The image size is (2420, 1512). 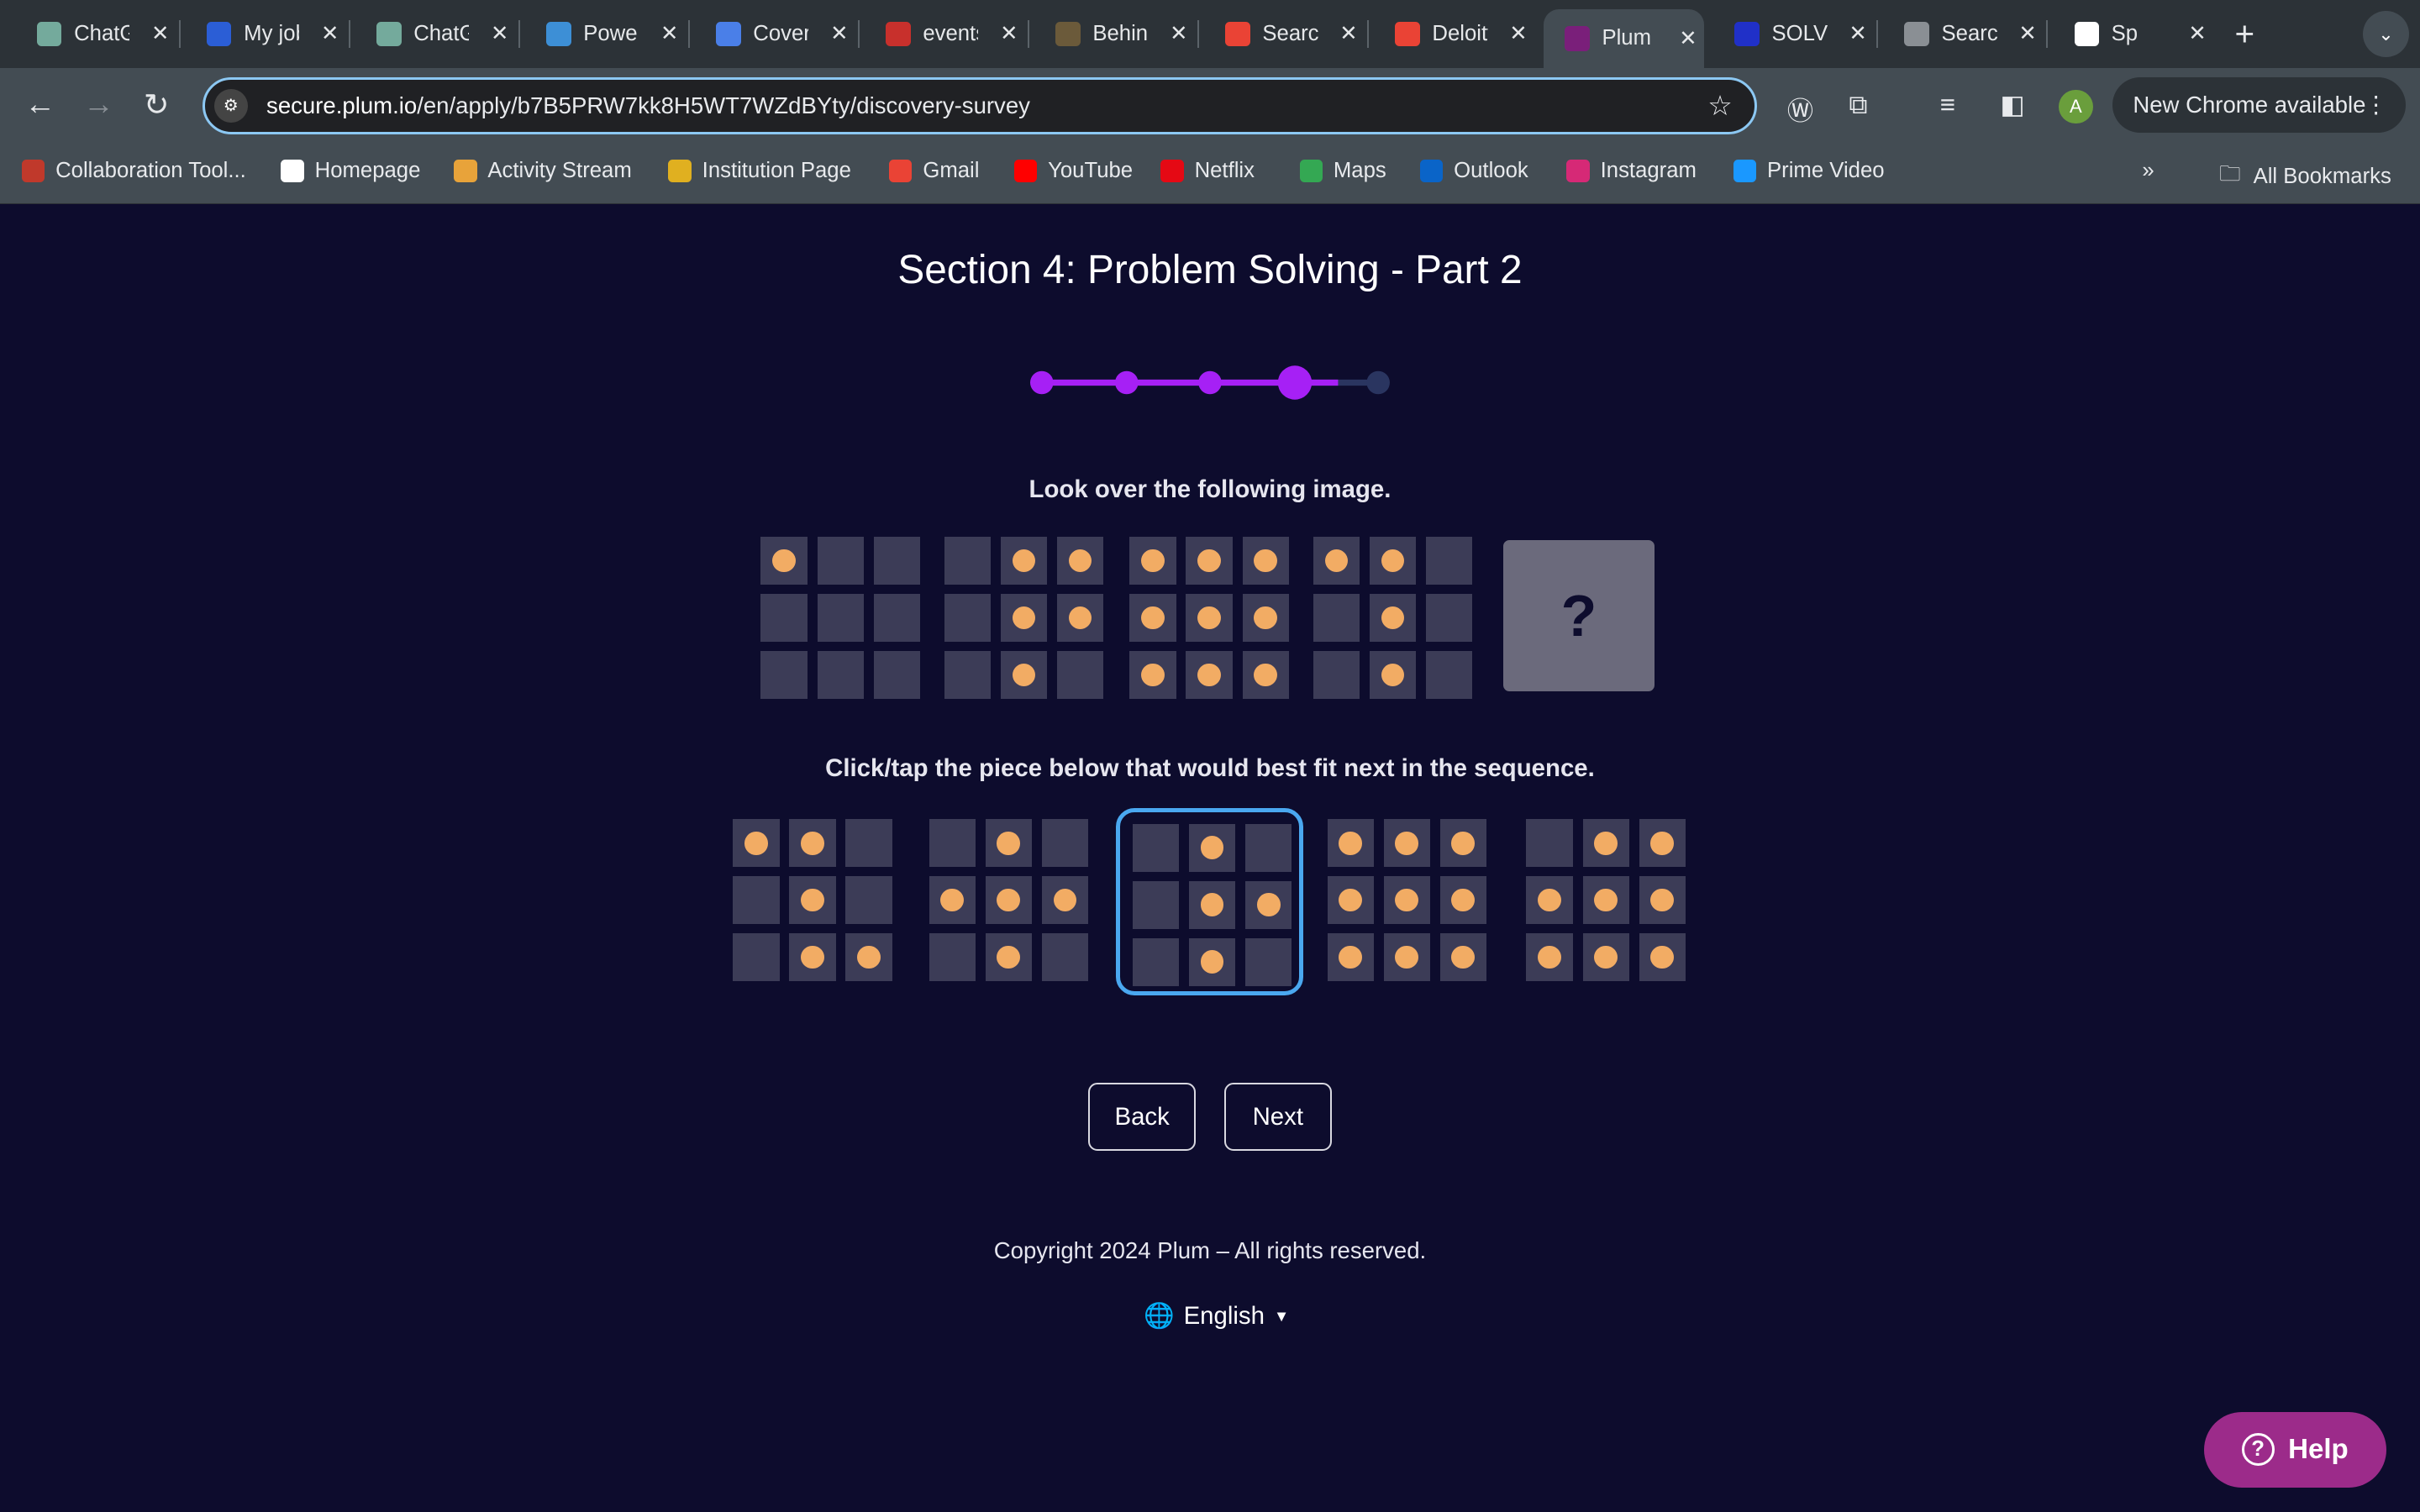 What do you see at coordinates (2258, 1450) in the screenshot?
I see `question-circle-icon: ?` at bounding box center [2258, 1450].